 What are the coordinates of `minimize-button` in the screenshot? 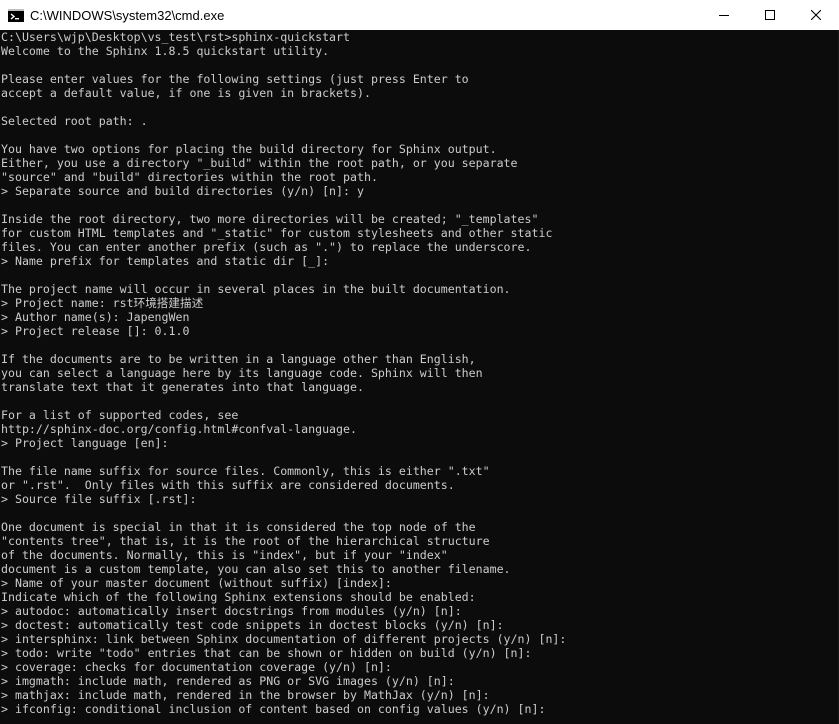 It's located at (724, 15).